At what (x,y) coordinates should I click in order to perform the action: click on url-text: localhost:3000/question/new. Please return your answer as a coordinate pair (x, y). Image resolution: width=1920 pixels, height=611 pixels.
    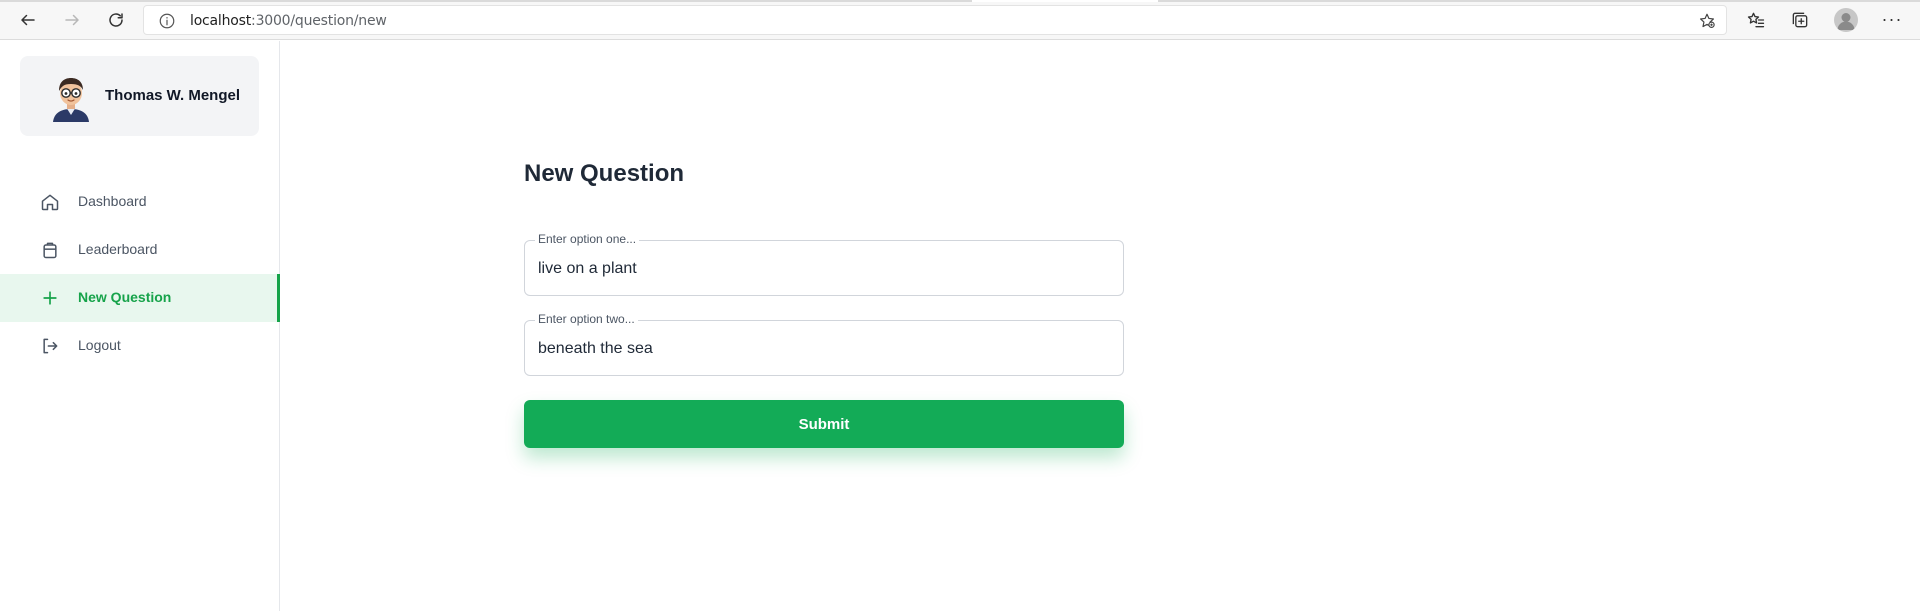
    Looking at the image, I should click on (288, 21).